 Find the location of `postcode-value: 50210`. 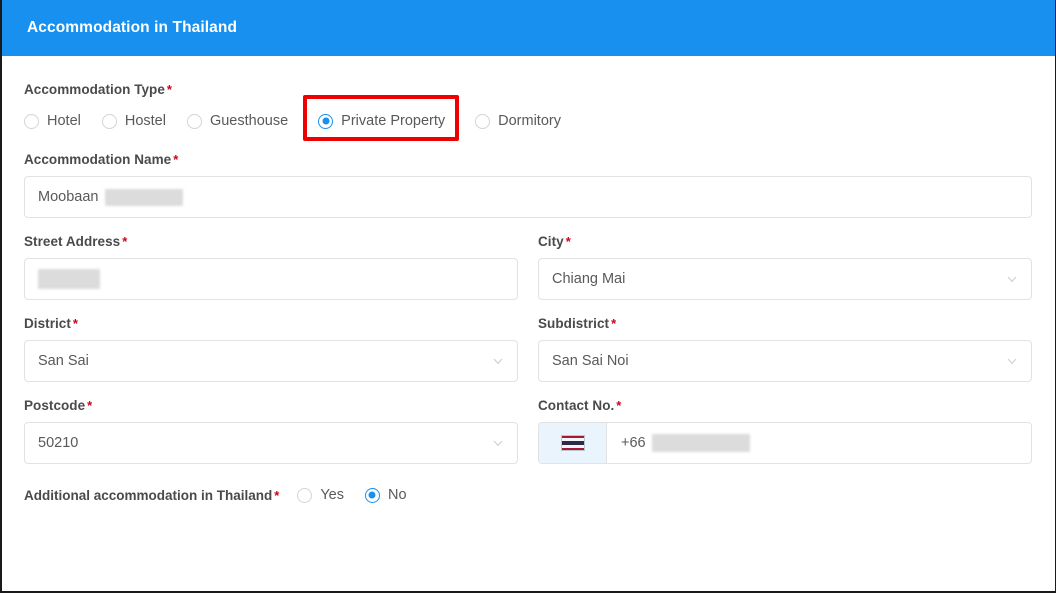

postcode-value: 50210 is located at coordinates (58, 443).